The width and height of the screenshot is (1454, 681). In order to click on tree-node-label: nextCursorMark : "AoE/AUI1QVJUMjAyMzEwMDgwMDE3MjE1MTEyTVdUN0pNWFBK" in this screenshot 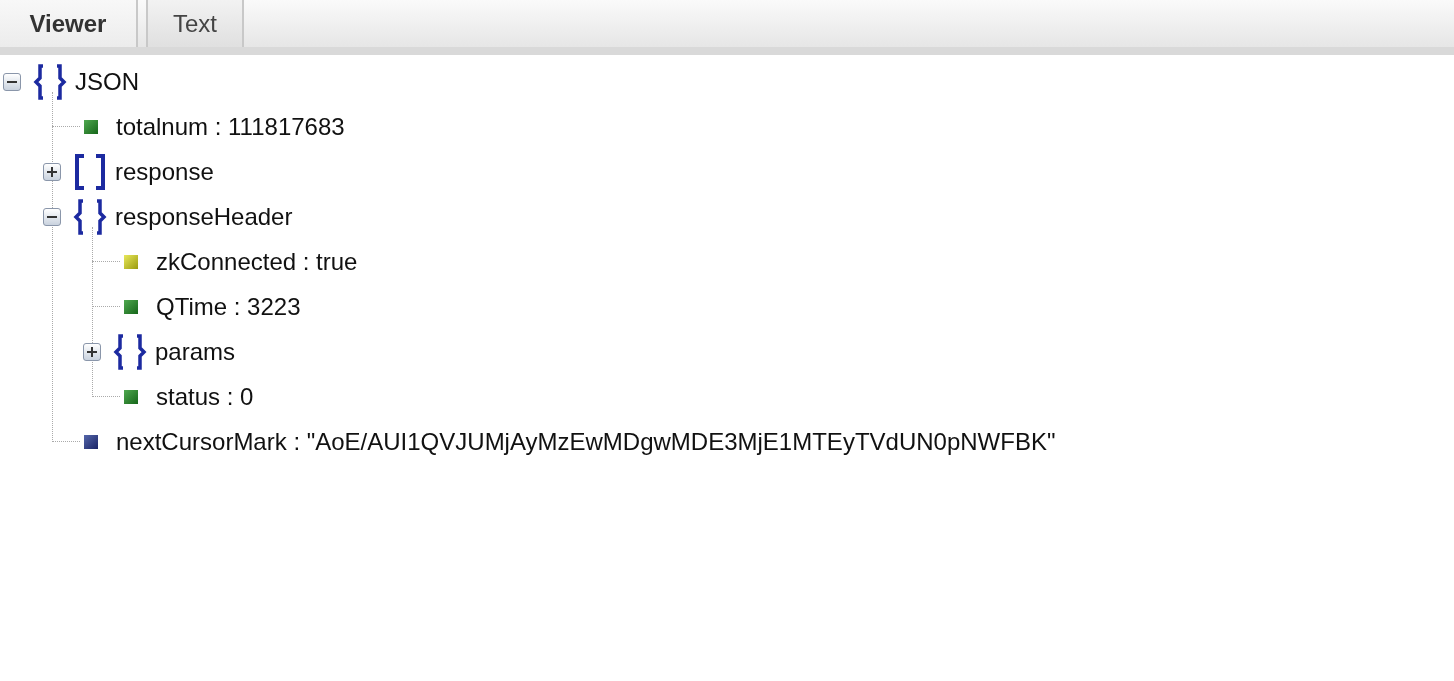, I will do `click(586, 441)`.